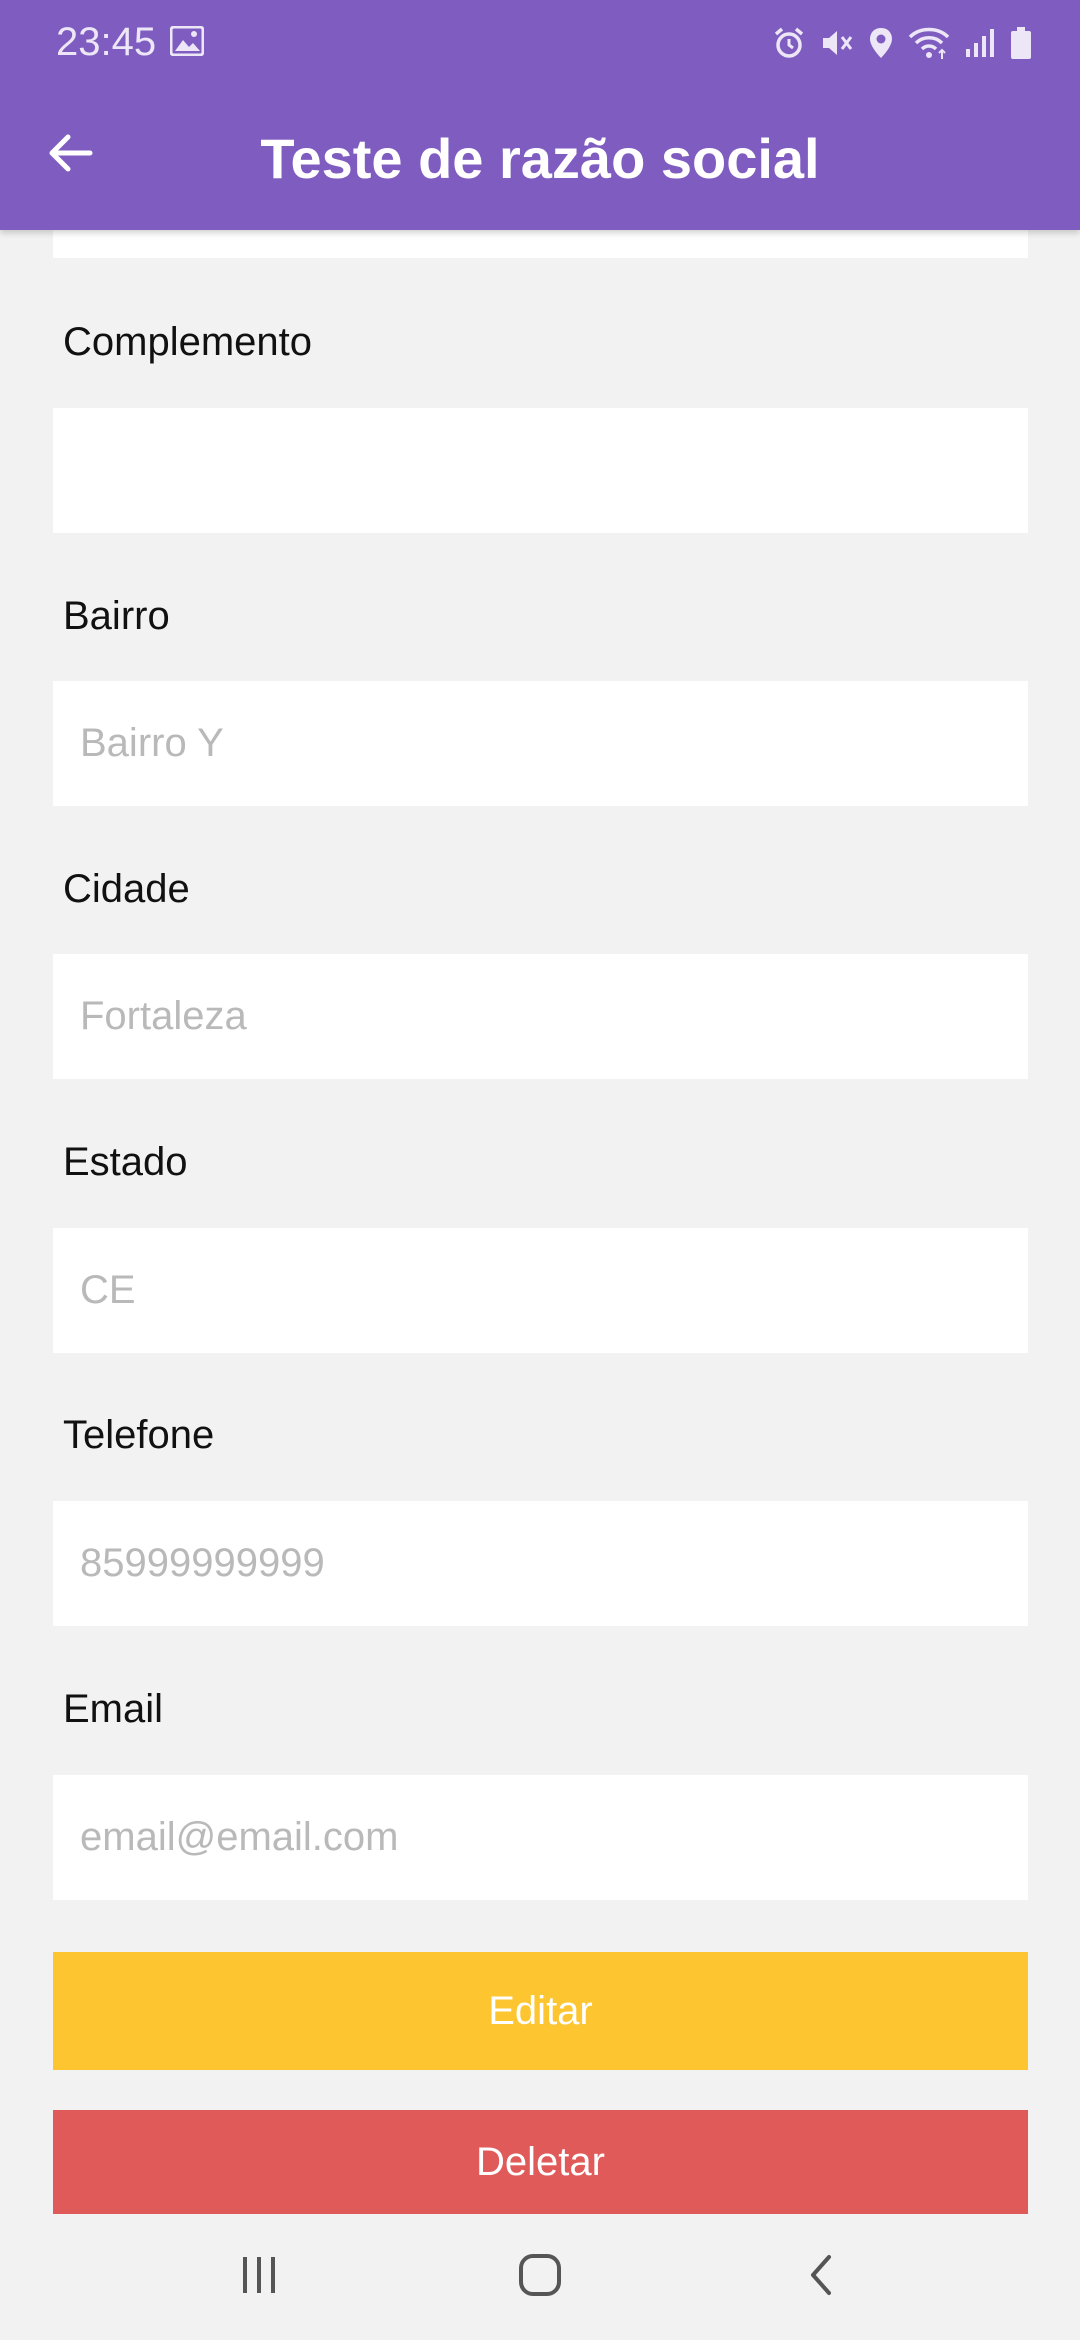 This screenshot has height=2340, width=1080. Describe the element at coordinates (187, 41) in the screenshot. I see `gallery-icon` at that location.